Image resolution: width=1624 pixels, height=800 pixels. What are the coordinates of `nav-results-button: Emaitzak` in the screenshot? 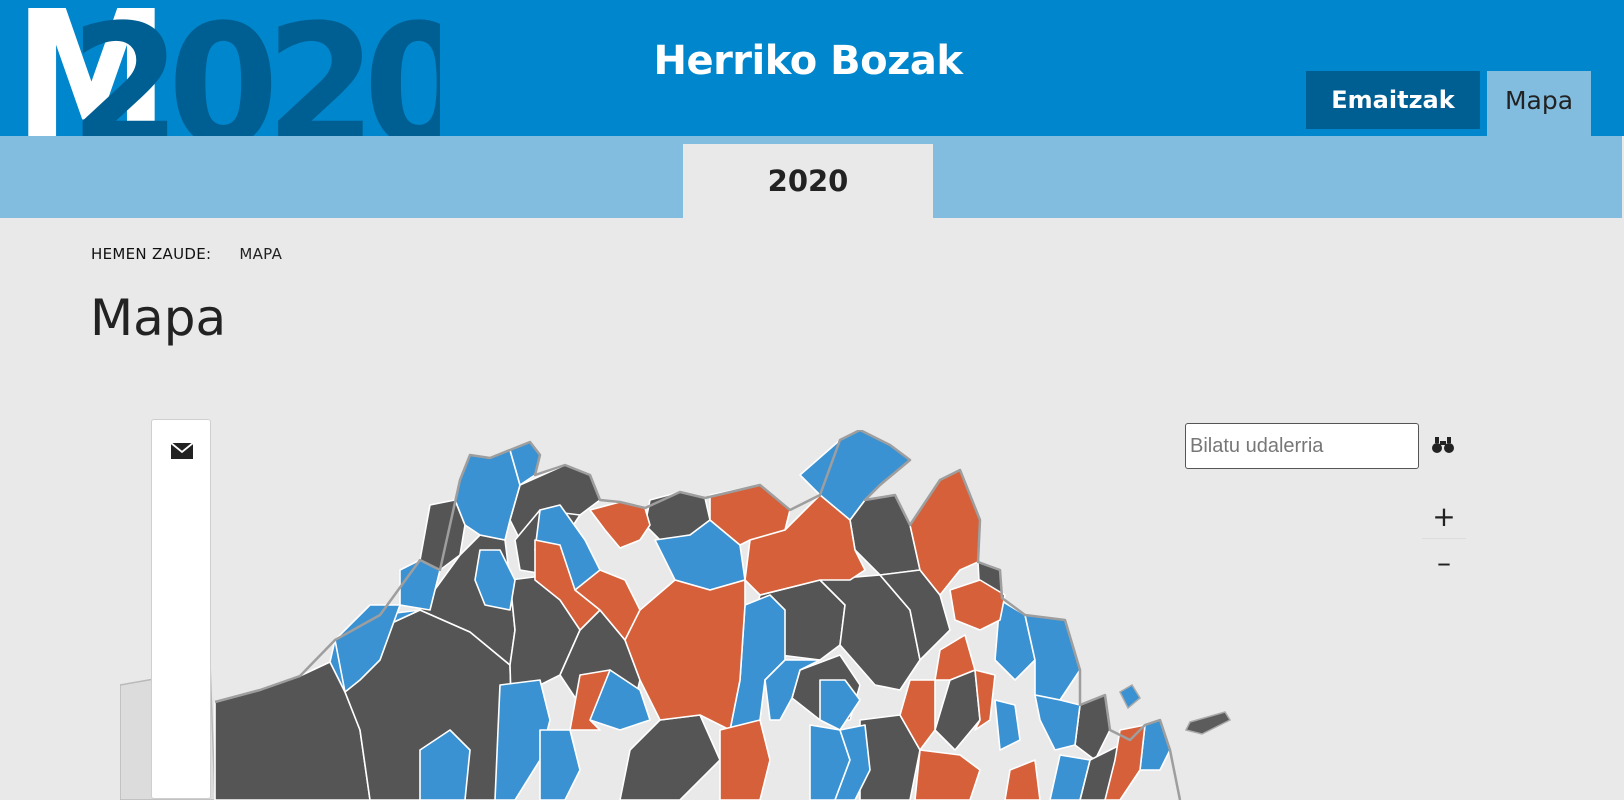 It's located at (1393, 100).